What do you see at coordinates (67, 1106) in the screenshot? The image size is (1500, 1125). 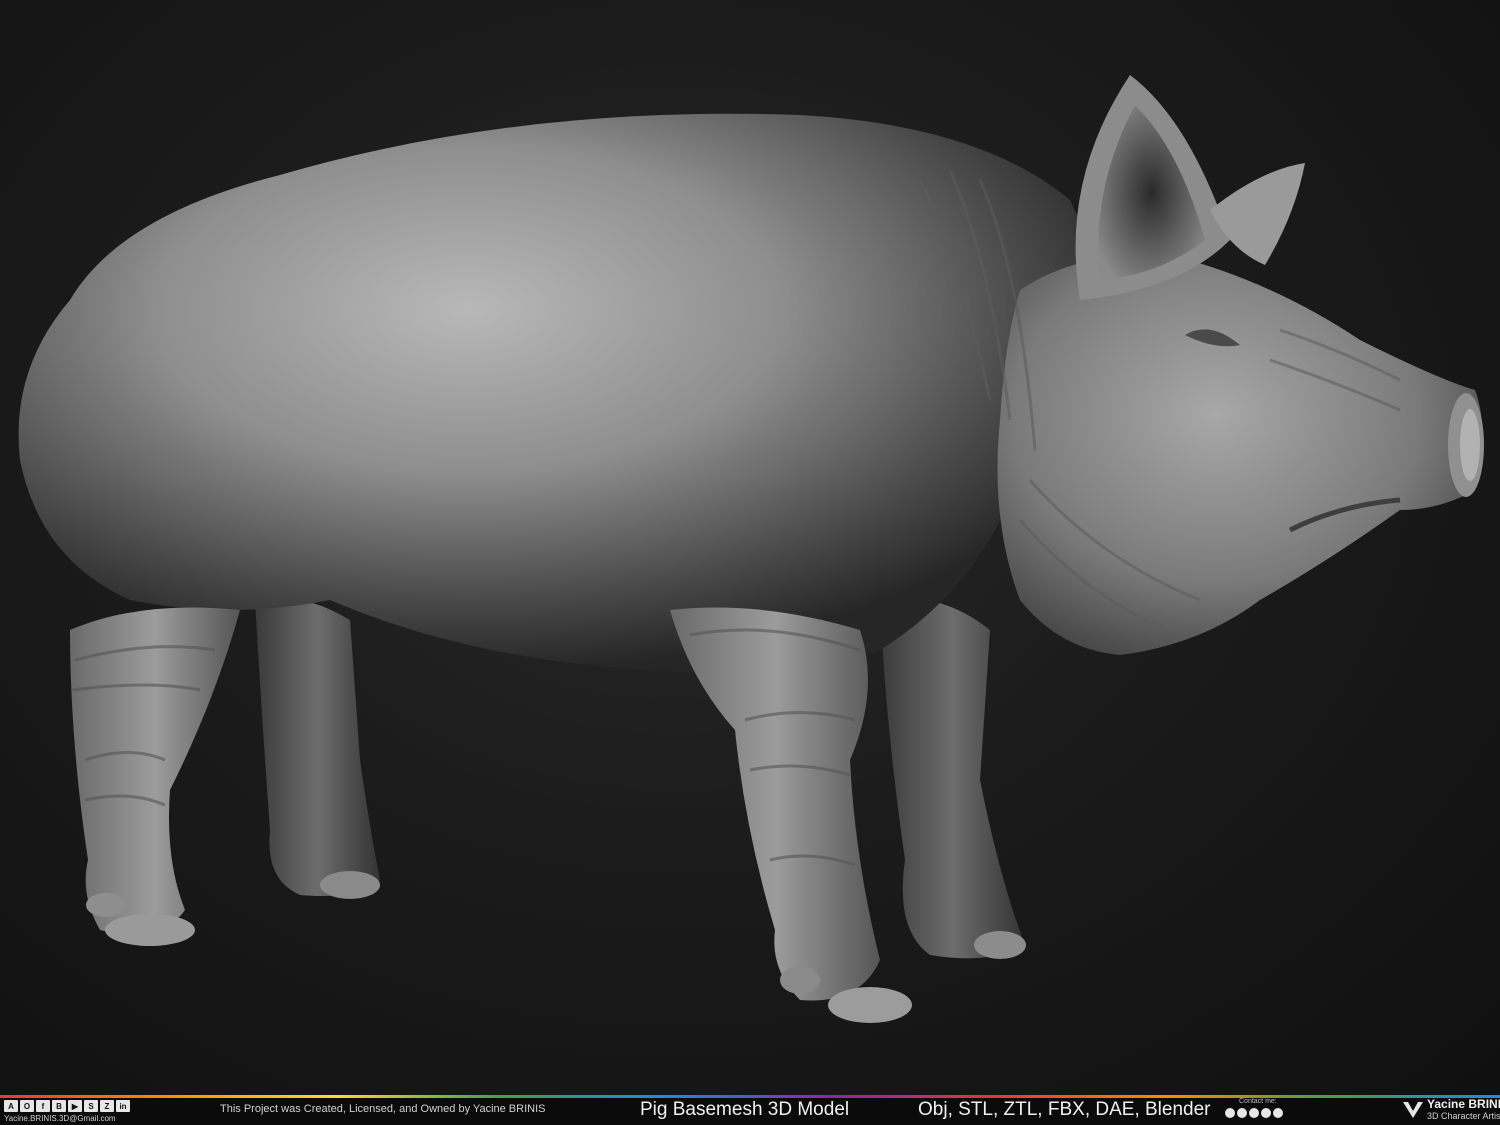 I see `software-icons: A O f B ▶ S Z in` at bounding box center [67, 1106].